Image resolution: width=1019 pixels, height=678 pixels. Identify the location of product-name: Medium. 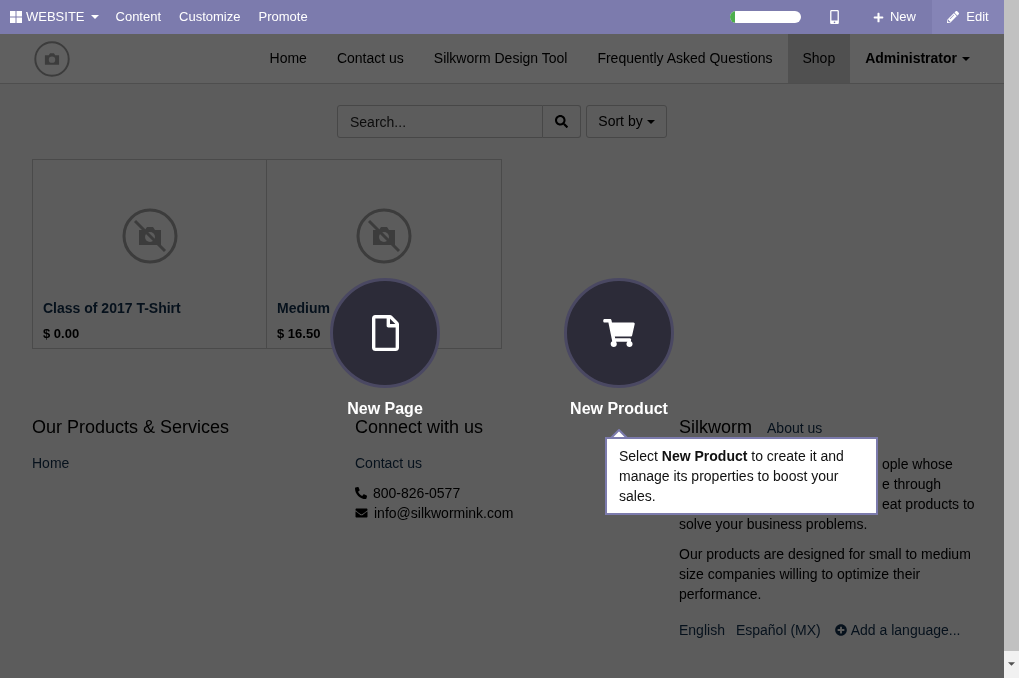
(303, 308).